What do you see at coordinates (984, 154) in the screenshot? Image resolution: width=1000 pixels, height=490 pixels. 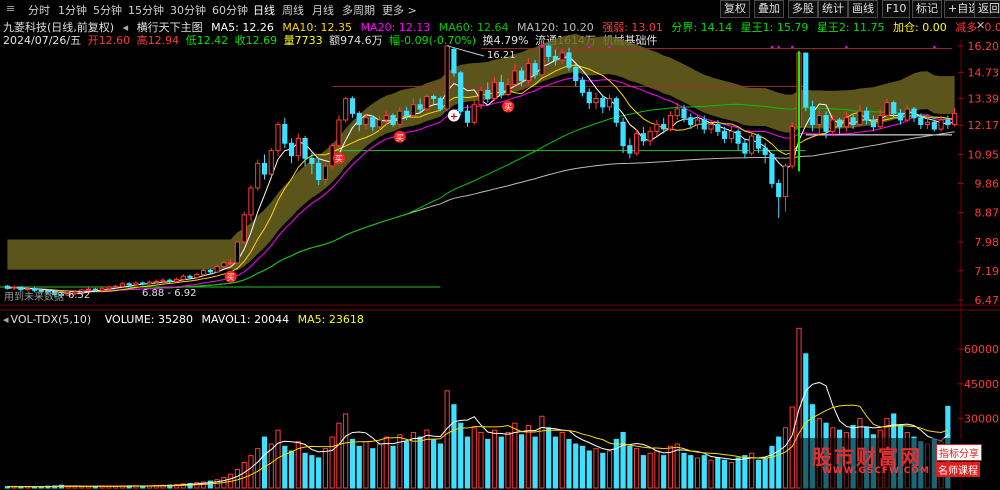 I see `price-tick-label: 10.95` at bounding box center [984, 154].